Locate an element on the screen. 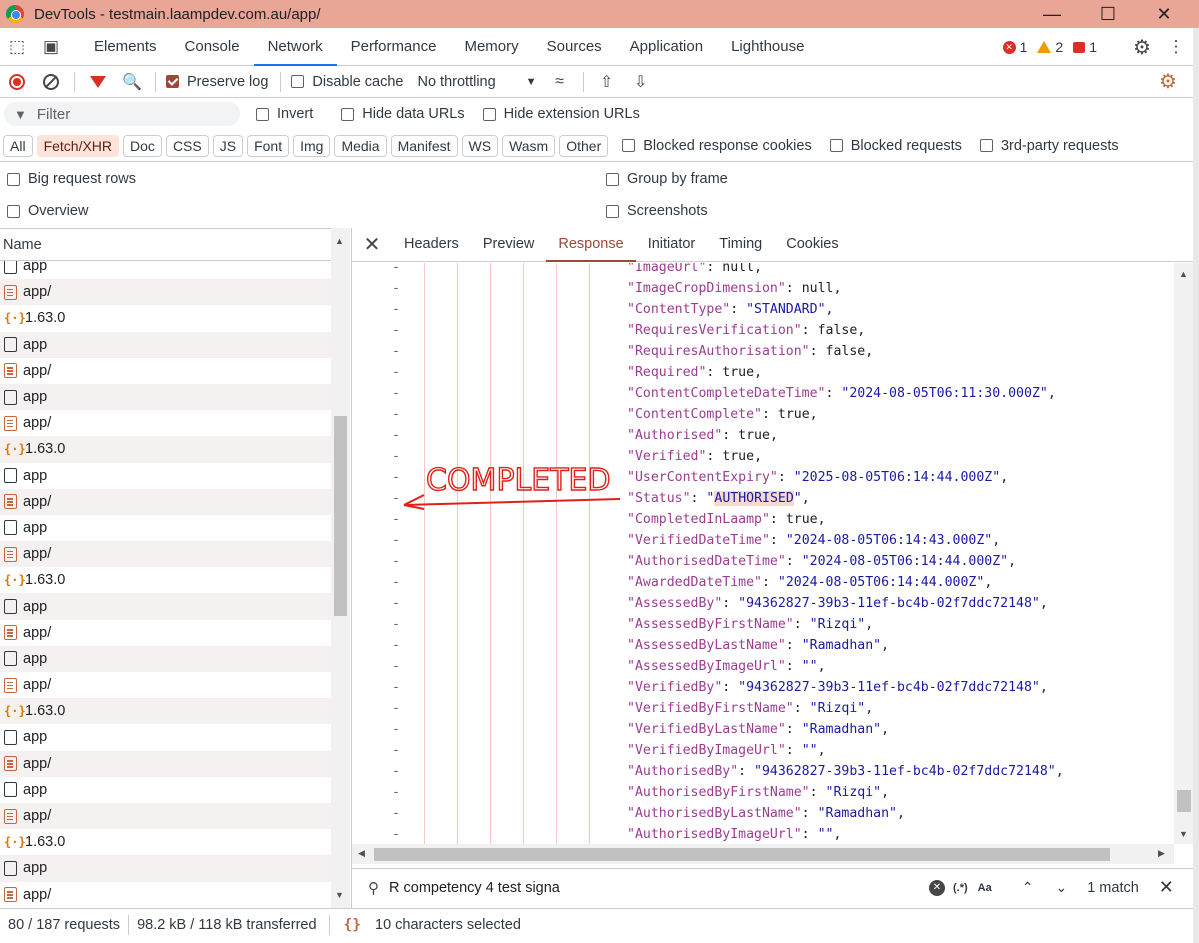 The width and height of the screenshot is (1199, 943). search-button: 🔍 is located at coordinates (132, 82).